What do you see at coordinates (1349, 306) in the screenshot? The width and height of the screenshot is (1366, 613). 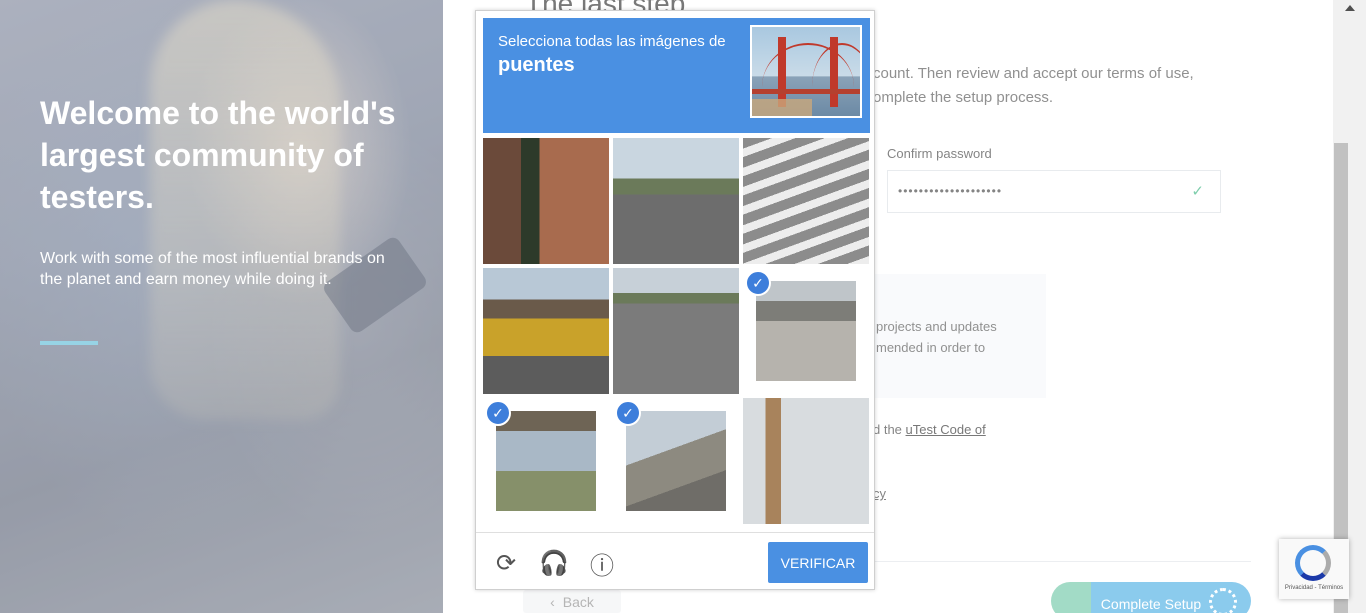 I see `scrollbar` at bounding box center [1349, 306].